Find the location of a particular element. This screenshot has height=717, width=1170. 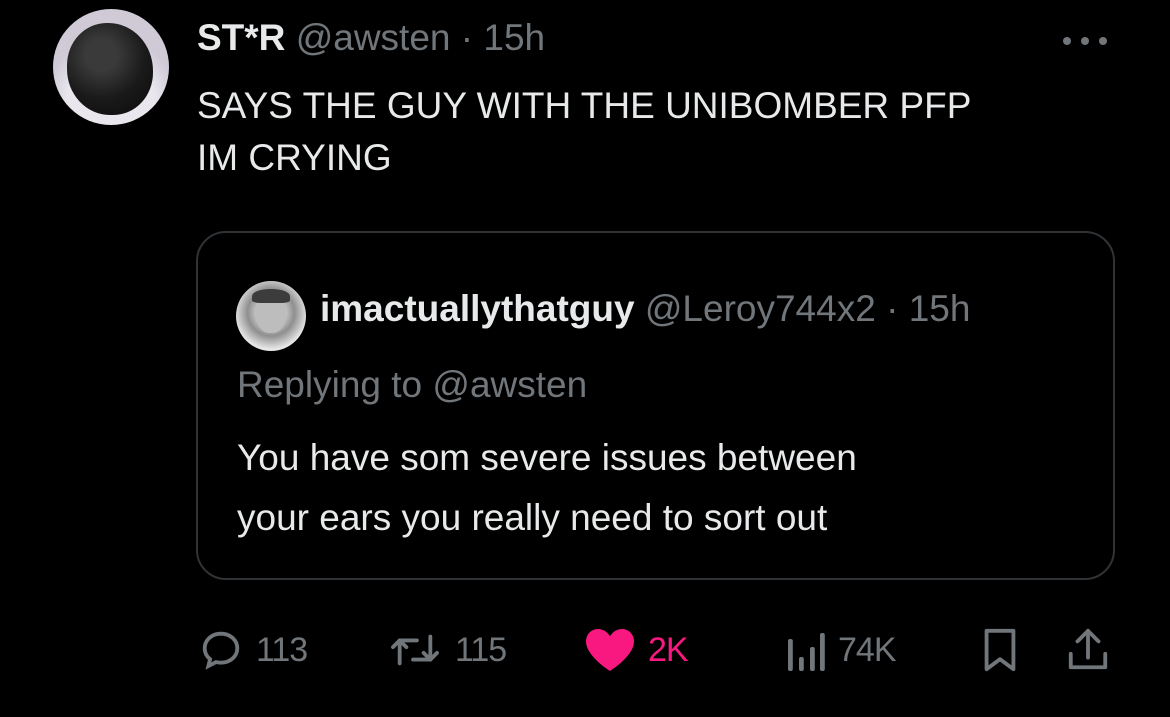

action-bar: 113 115 2K 74K is located at coordinates (585, 650).